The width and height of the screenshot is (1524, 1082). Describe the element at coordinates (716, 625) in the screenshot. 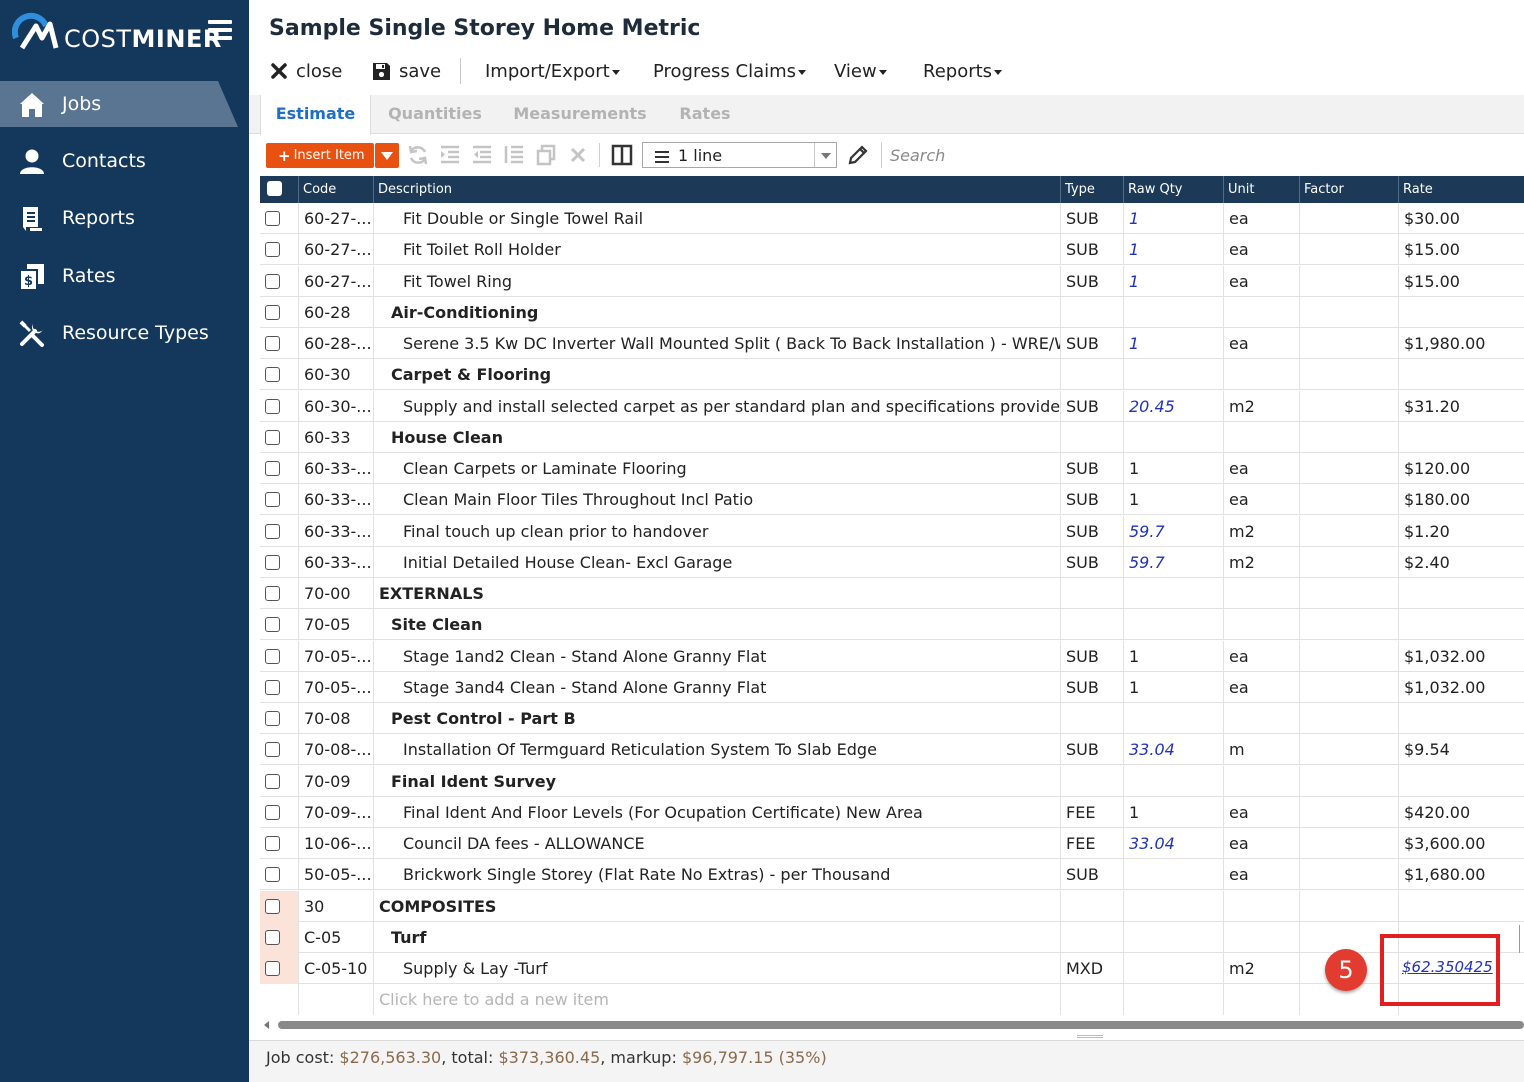

I see `description-cell: Site Clean` at that location.